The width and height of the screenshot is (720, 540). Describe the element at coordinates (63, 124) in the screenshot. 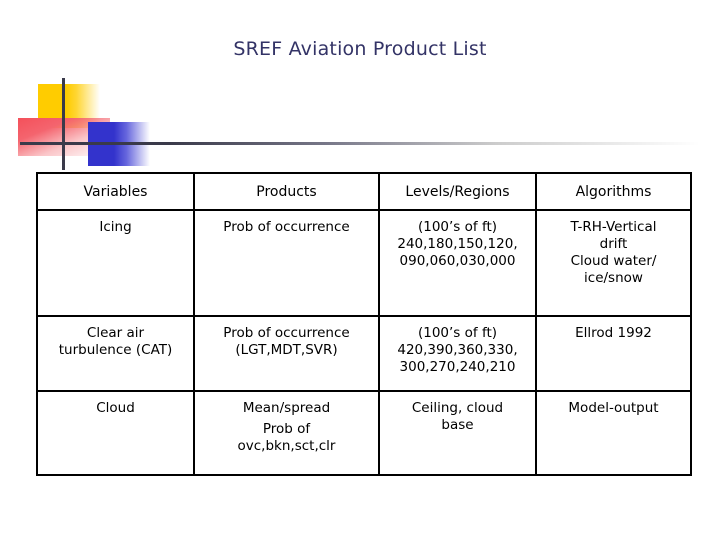

I see `vertical-rule` at that location.